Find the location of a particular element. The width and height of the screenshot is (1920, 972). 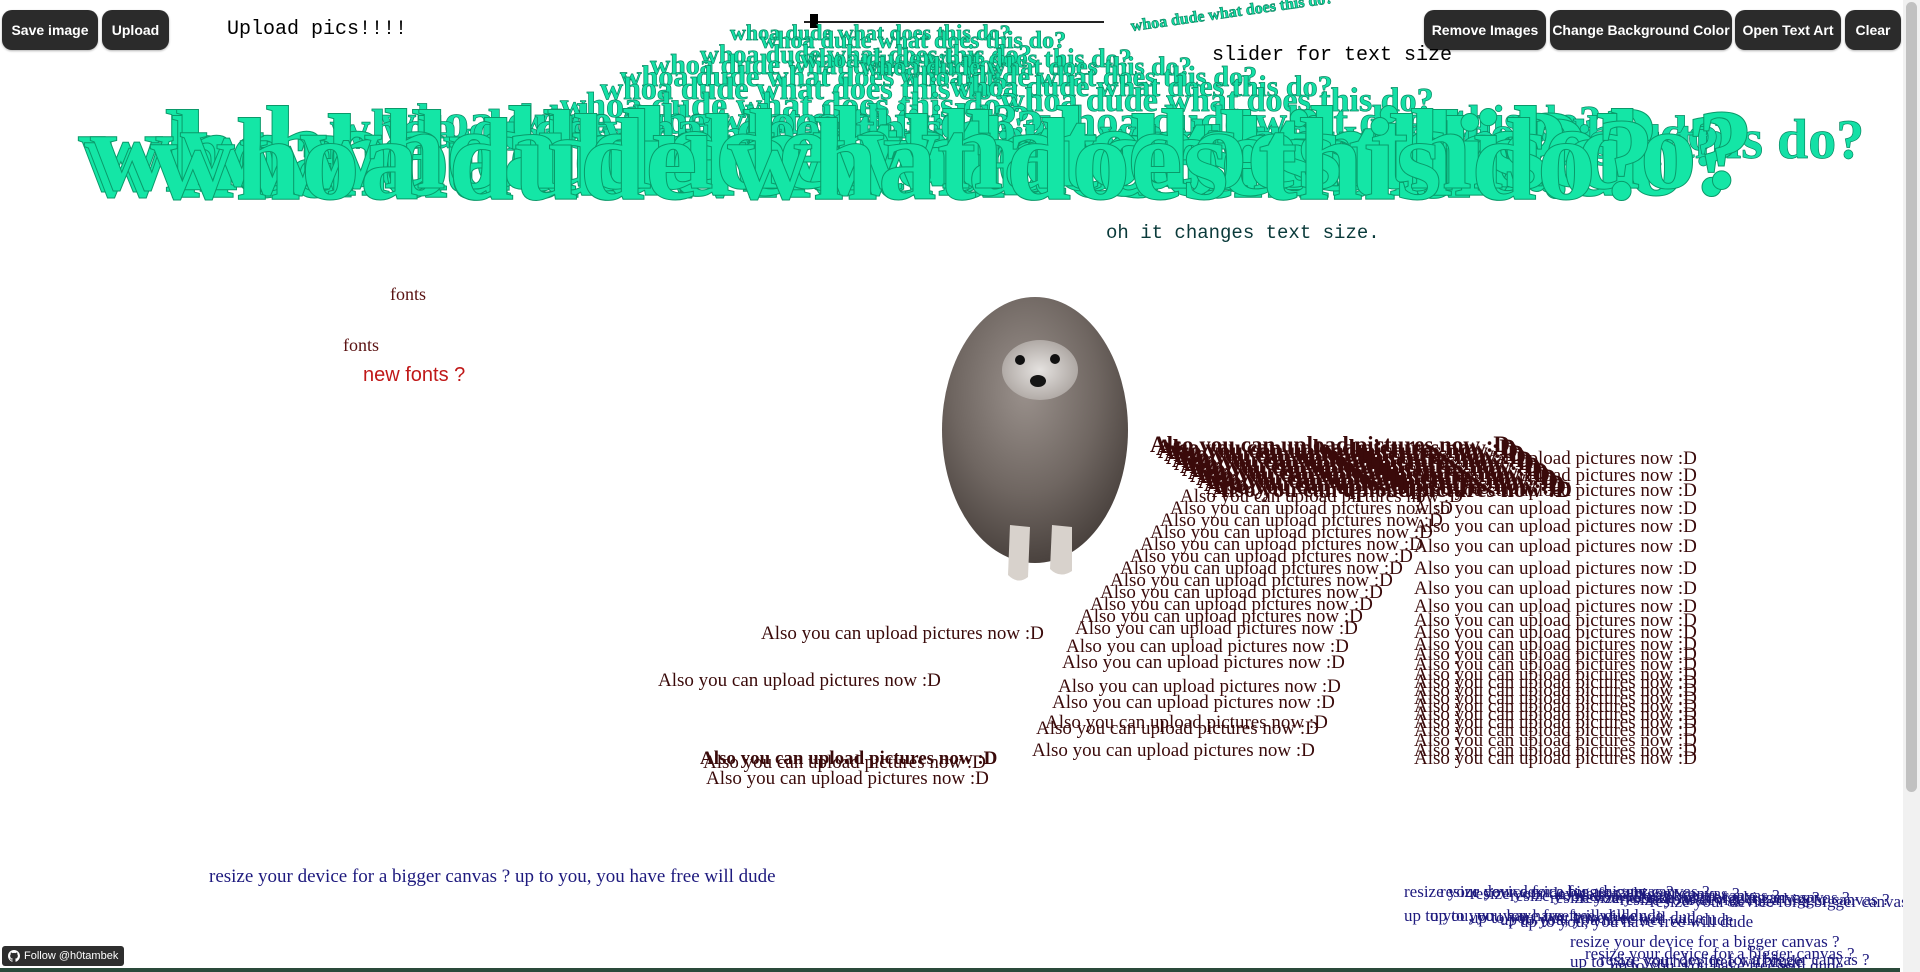

github-icon is located at coordinates (14, 956).